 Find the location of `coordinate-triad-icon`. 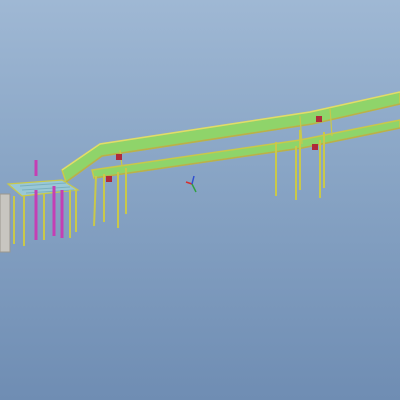

coordinate-triad-icon is located at coordinates (191, 184).